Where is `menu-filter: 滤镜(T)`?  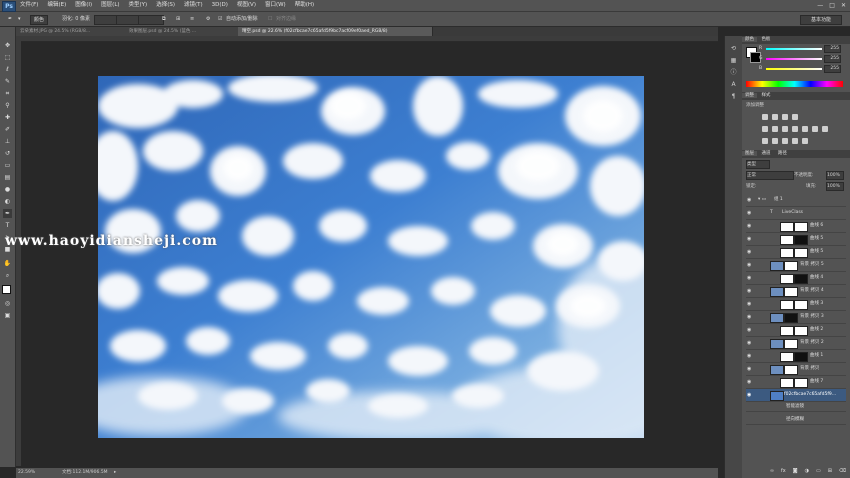
menu-filter: 滤镜(T) is located at coordinates (193, 5).